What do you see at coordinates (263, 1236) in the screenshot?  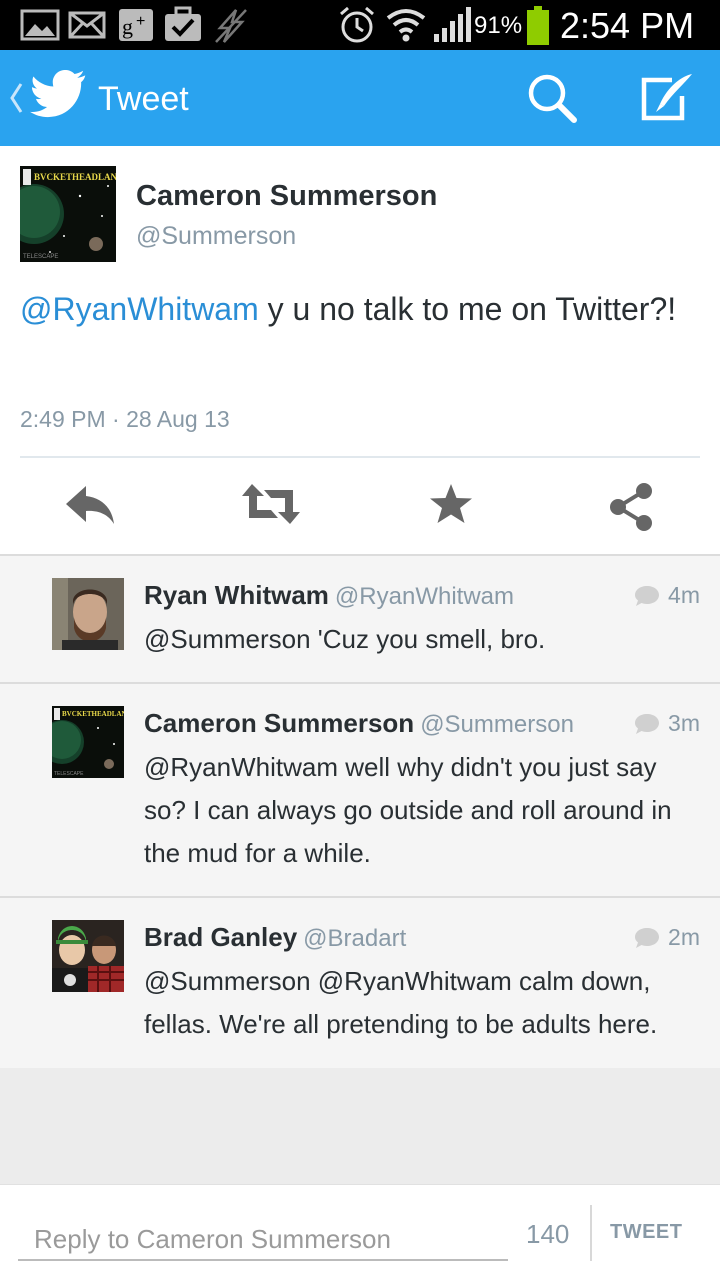 I see `reply-input` at bounding box center [263, 1236].